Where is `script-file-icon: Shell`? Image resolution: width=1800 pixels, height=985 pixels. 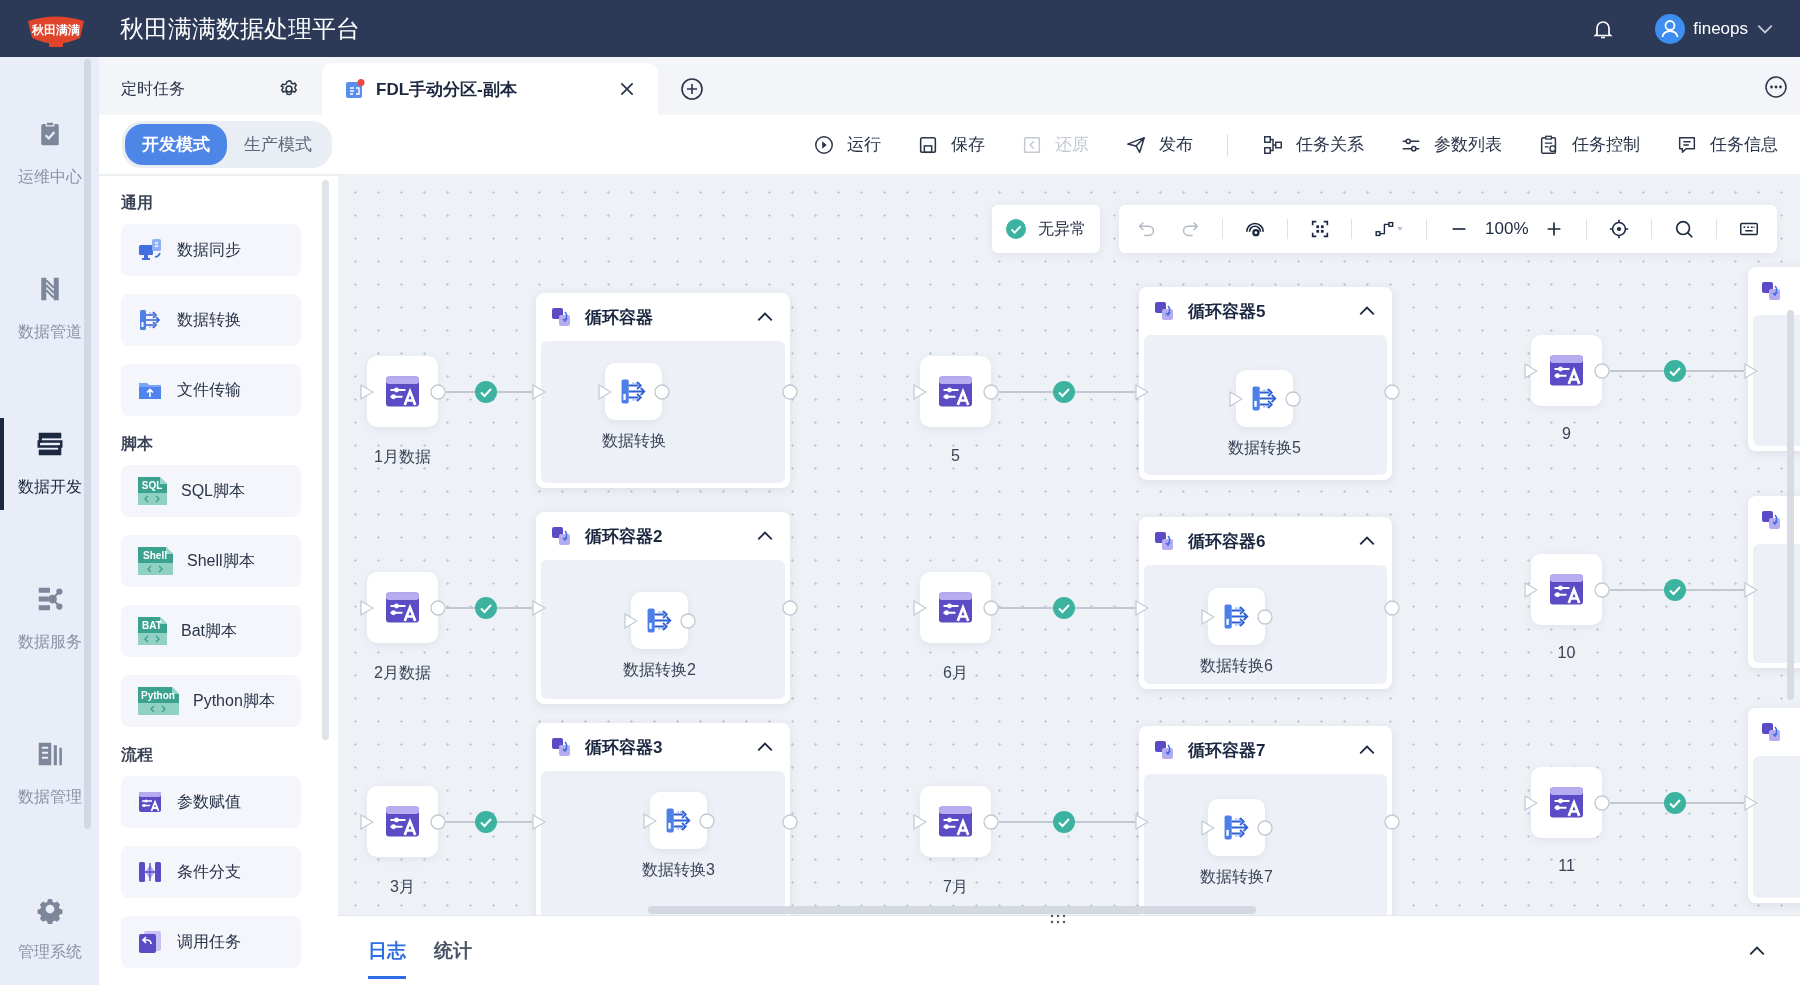
script-file-icon: Shell is located at coordinates (155, 561).